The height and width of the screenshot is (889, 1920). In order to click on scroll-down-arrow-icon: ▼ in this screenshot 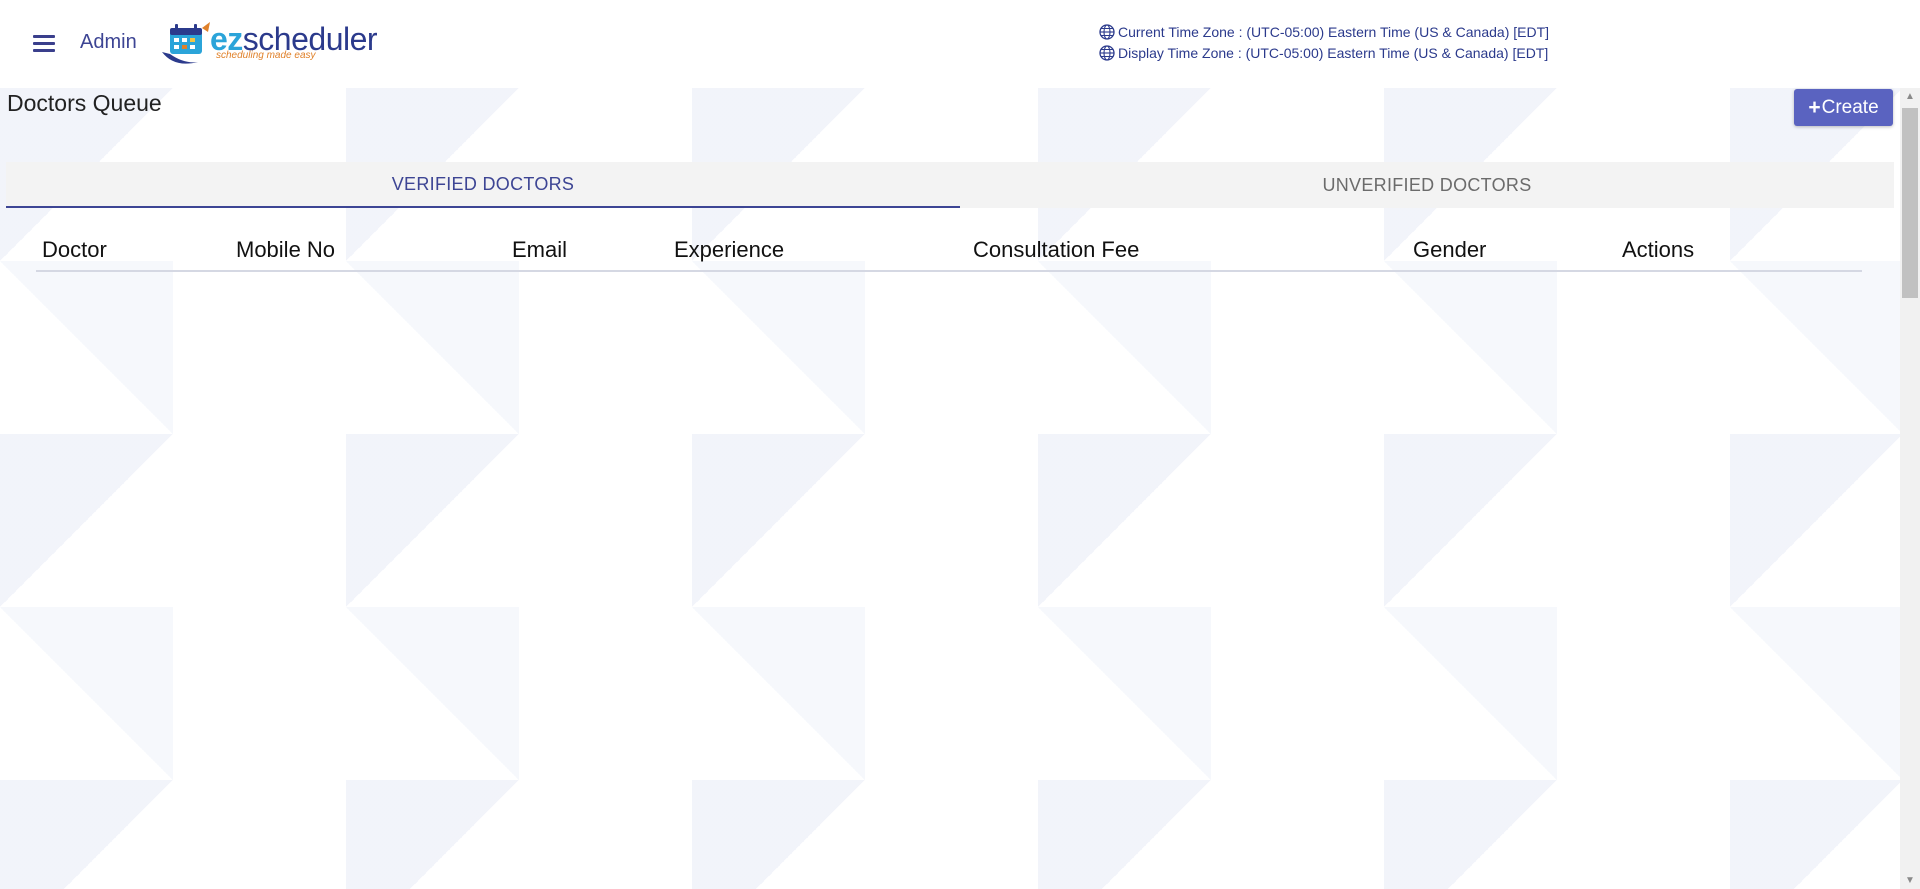, I will do `click(1910, 880)`.